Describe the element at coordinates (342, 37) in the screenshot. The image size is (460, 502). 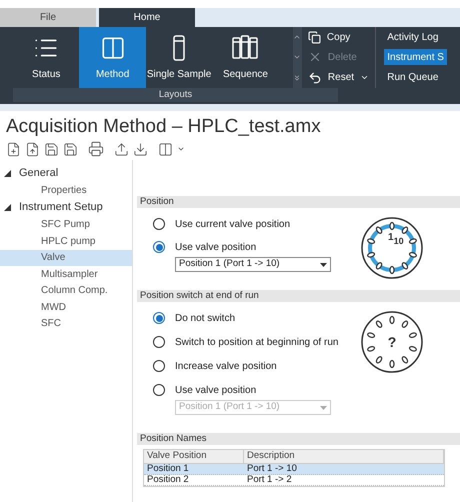
I see `edit-action: Copy` at that location.